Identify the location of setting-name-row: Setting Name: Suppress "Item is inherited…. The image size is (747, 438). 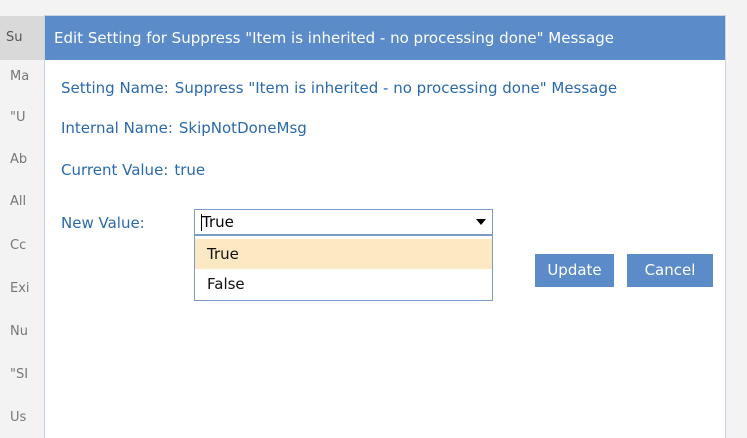
(339, 88).